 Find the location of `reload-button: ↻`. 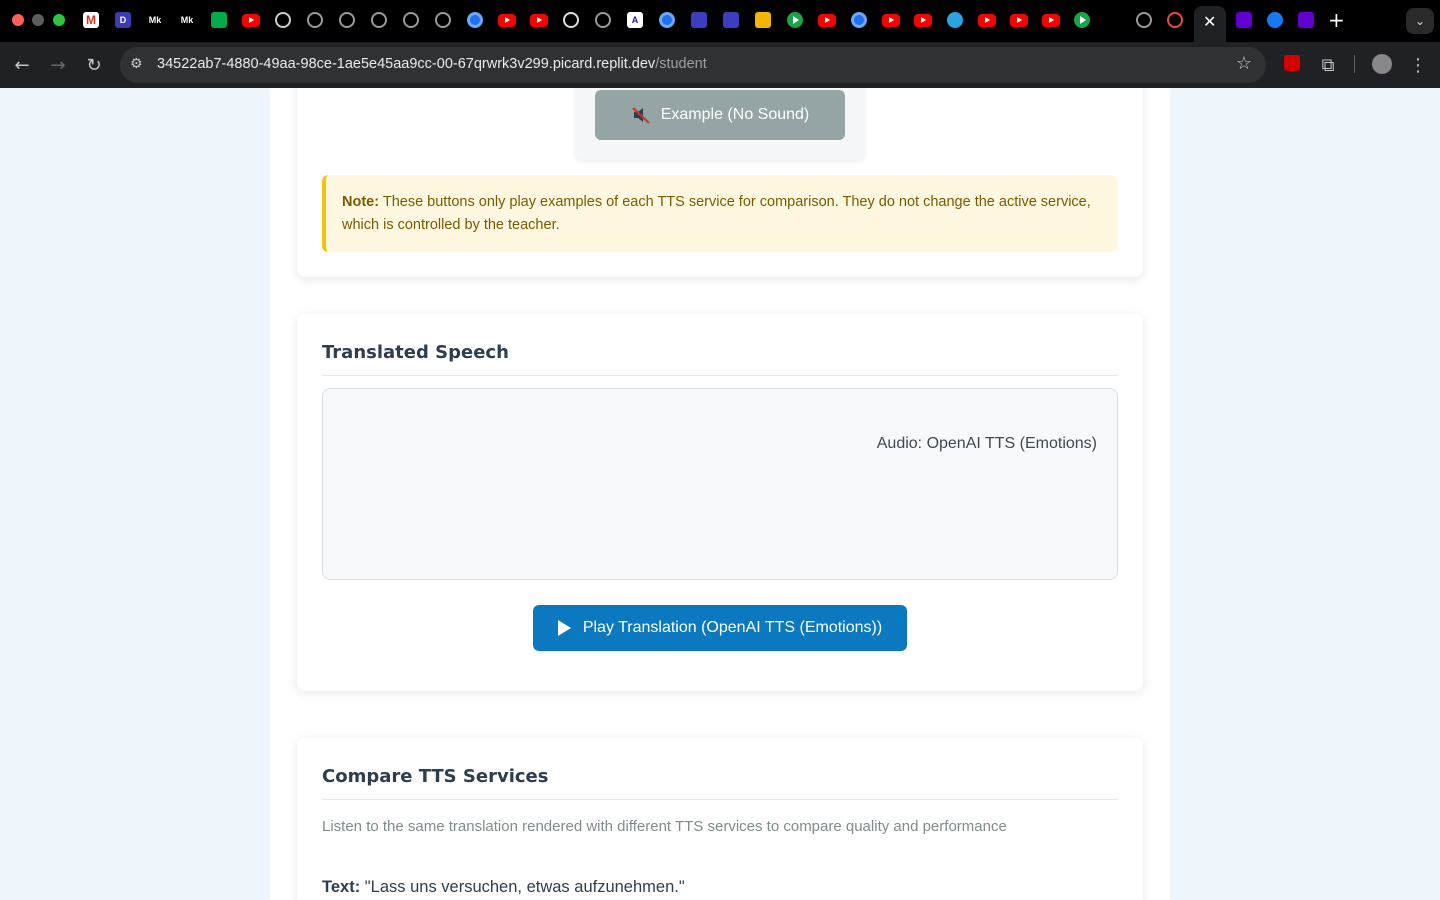

reload-button: ↻ is located at coordinates (94, 65).